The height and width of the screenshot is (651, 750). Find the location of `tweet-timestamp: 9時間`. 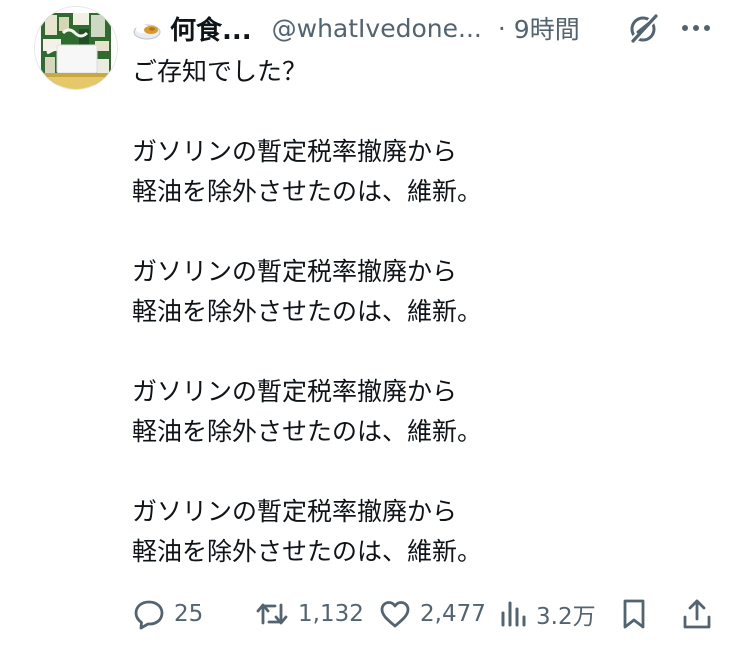

tweet-timestamp: 9時間 is located at coordinates (547, 28).